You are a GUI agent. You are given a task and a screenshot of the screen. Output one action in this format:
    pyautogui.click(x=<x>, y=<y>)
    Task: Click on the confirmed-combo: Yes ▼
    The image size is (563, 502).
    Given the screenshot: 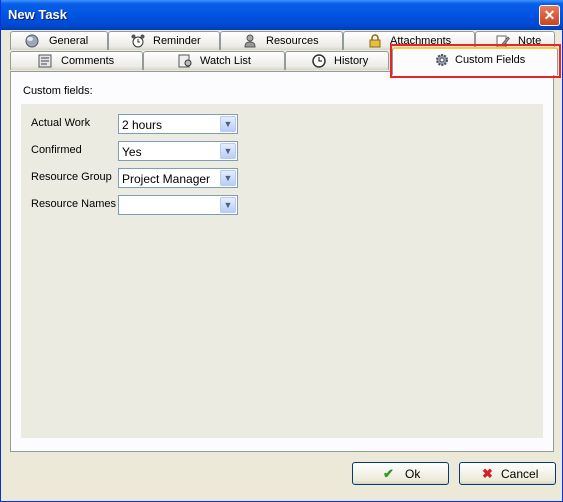 What is the action you would take?
    pyautogui.click(x=178, y=151)
    